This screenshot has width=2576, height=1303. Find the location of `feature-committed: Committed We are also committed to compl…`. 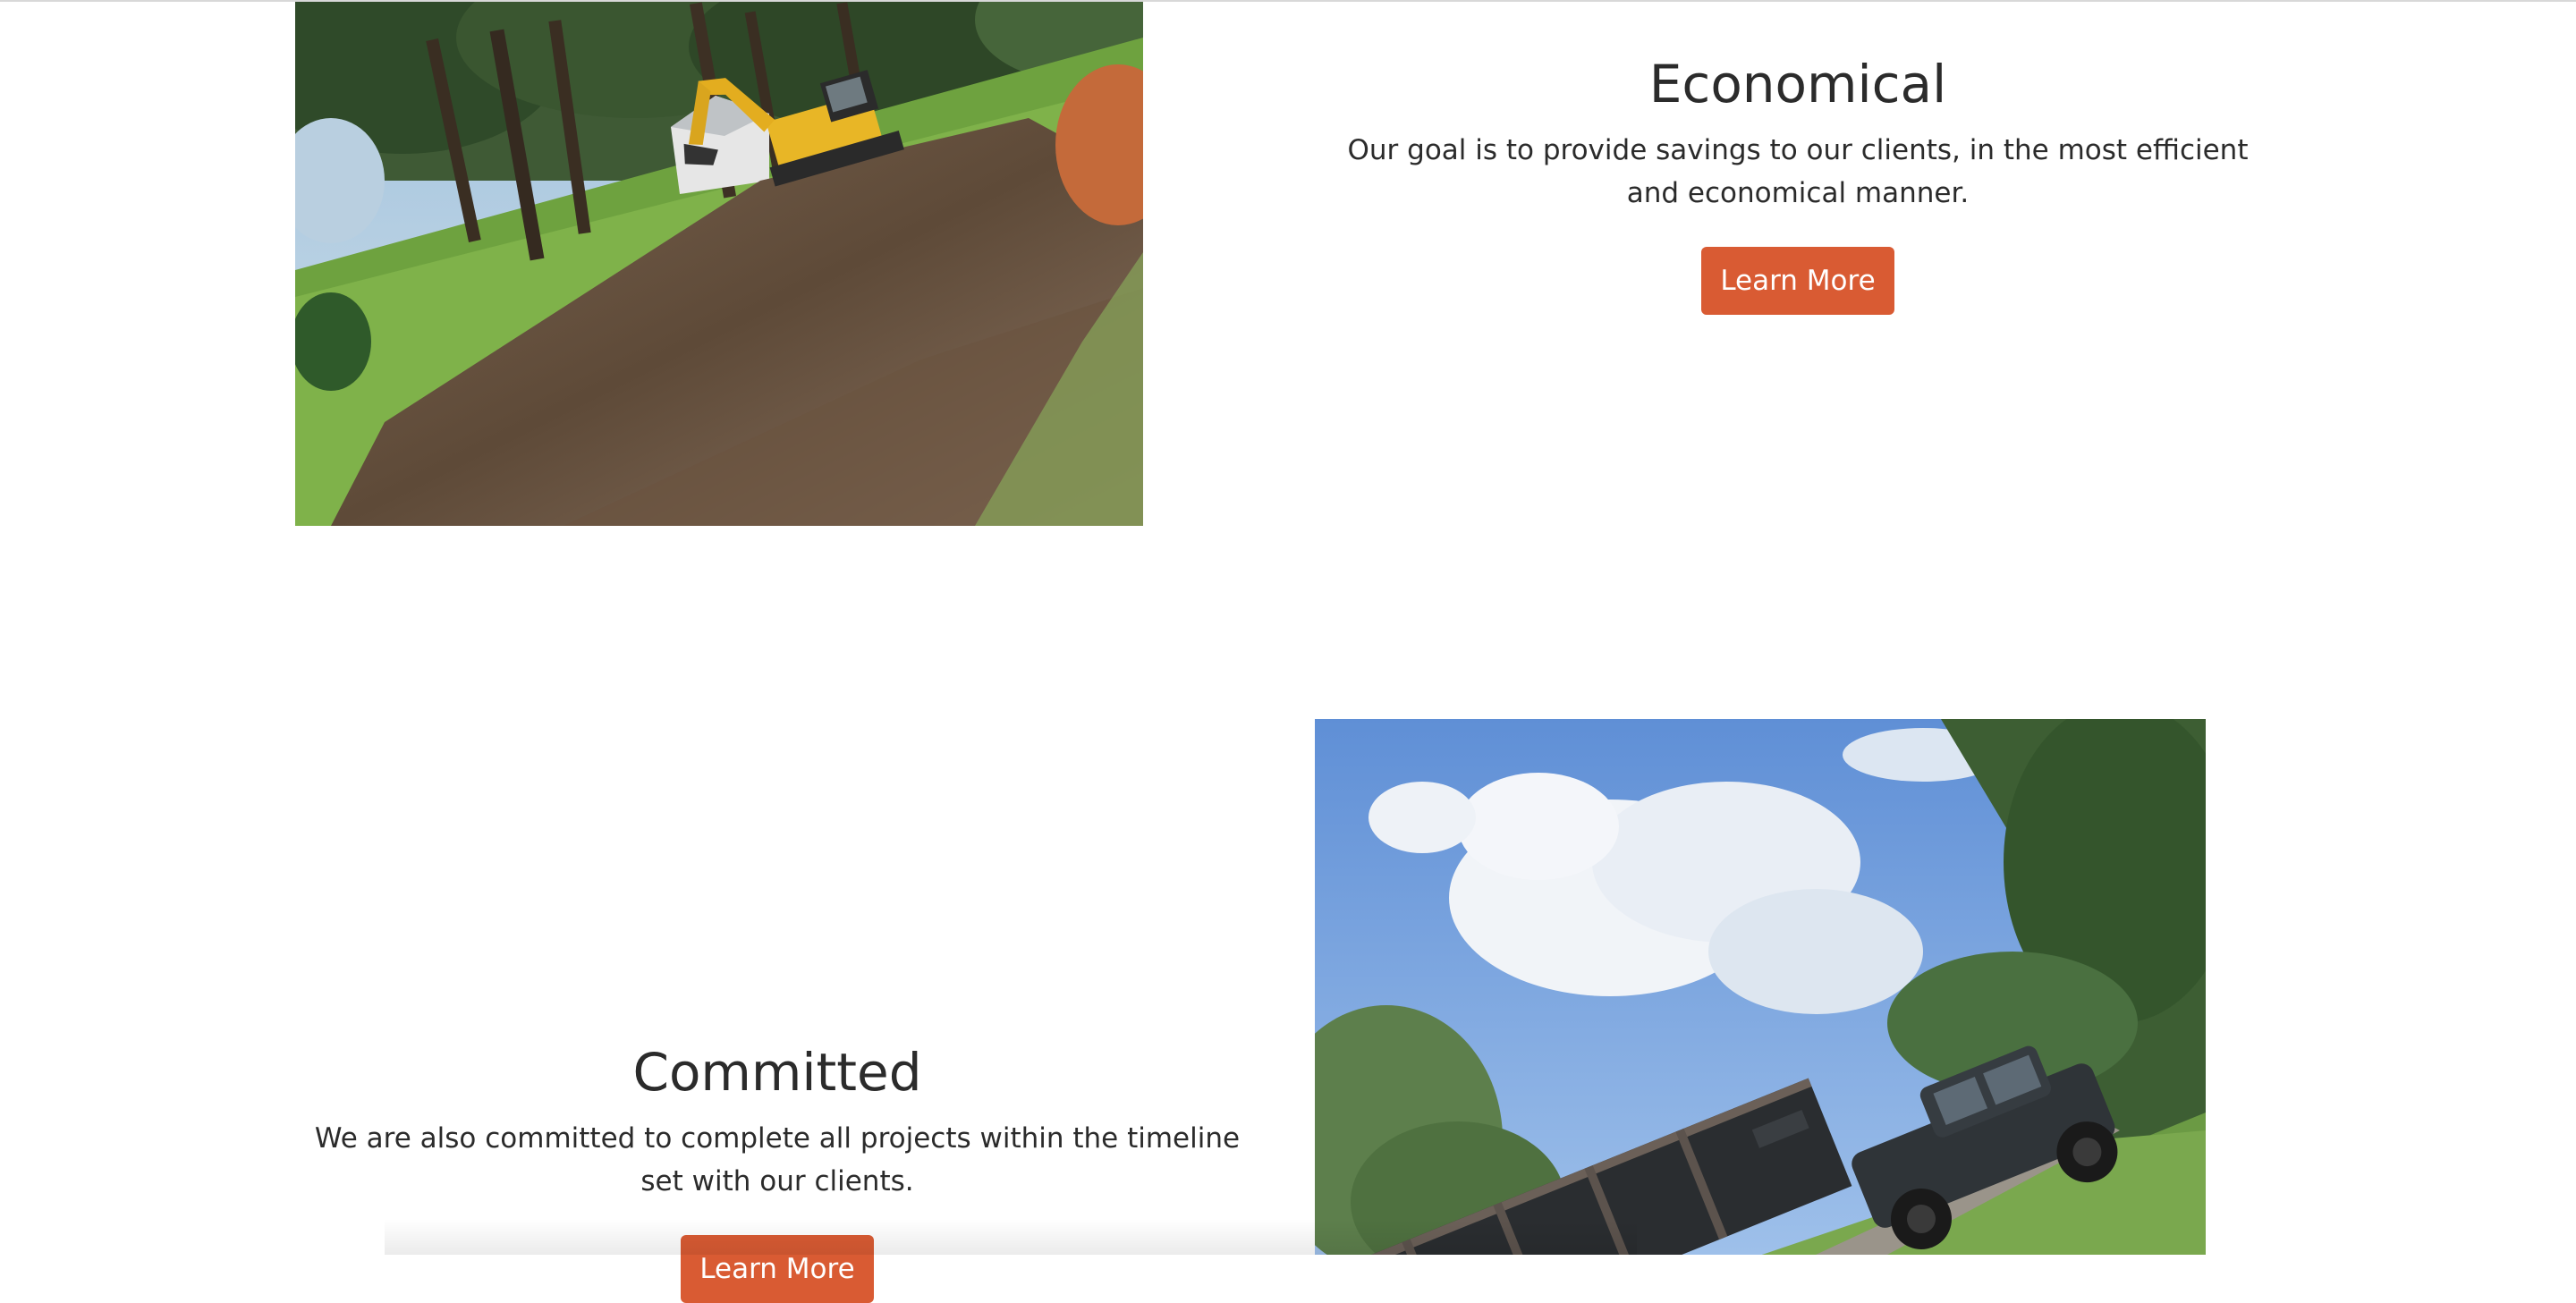

feature-committed: Committed We are also committed to compl… is located at coordinates (777, 1172).